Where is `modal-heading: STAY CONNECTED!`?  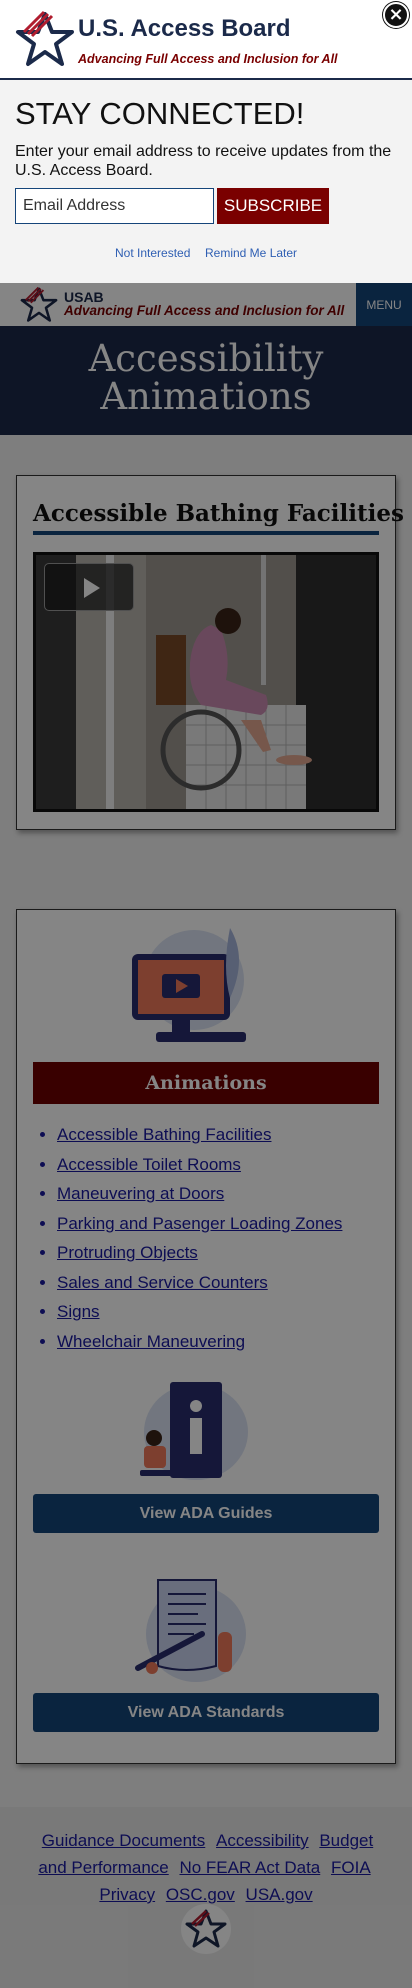 modal-heading: STAY CONNECTED! is located at coordinates (160, 113).